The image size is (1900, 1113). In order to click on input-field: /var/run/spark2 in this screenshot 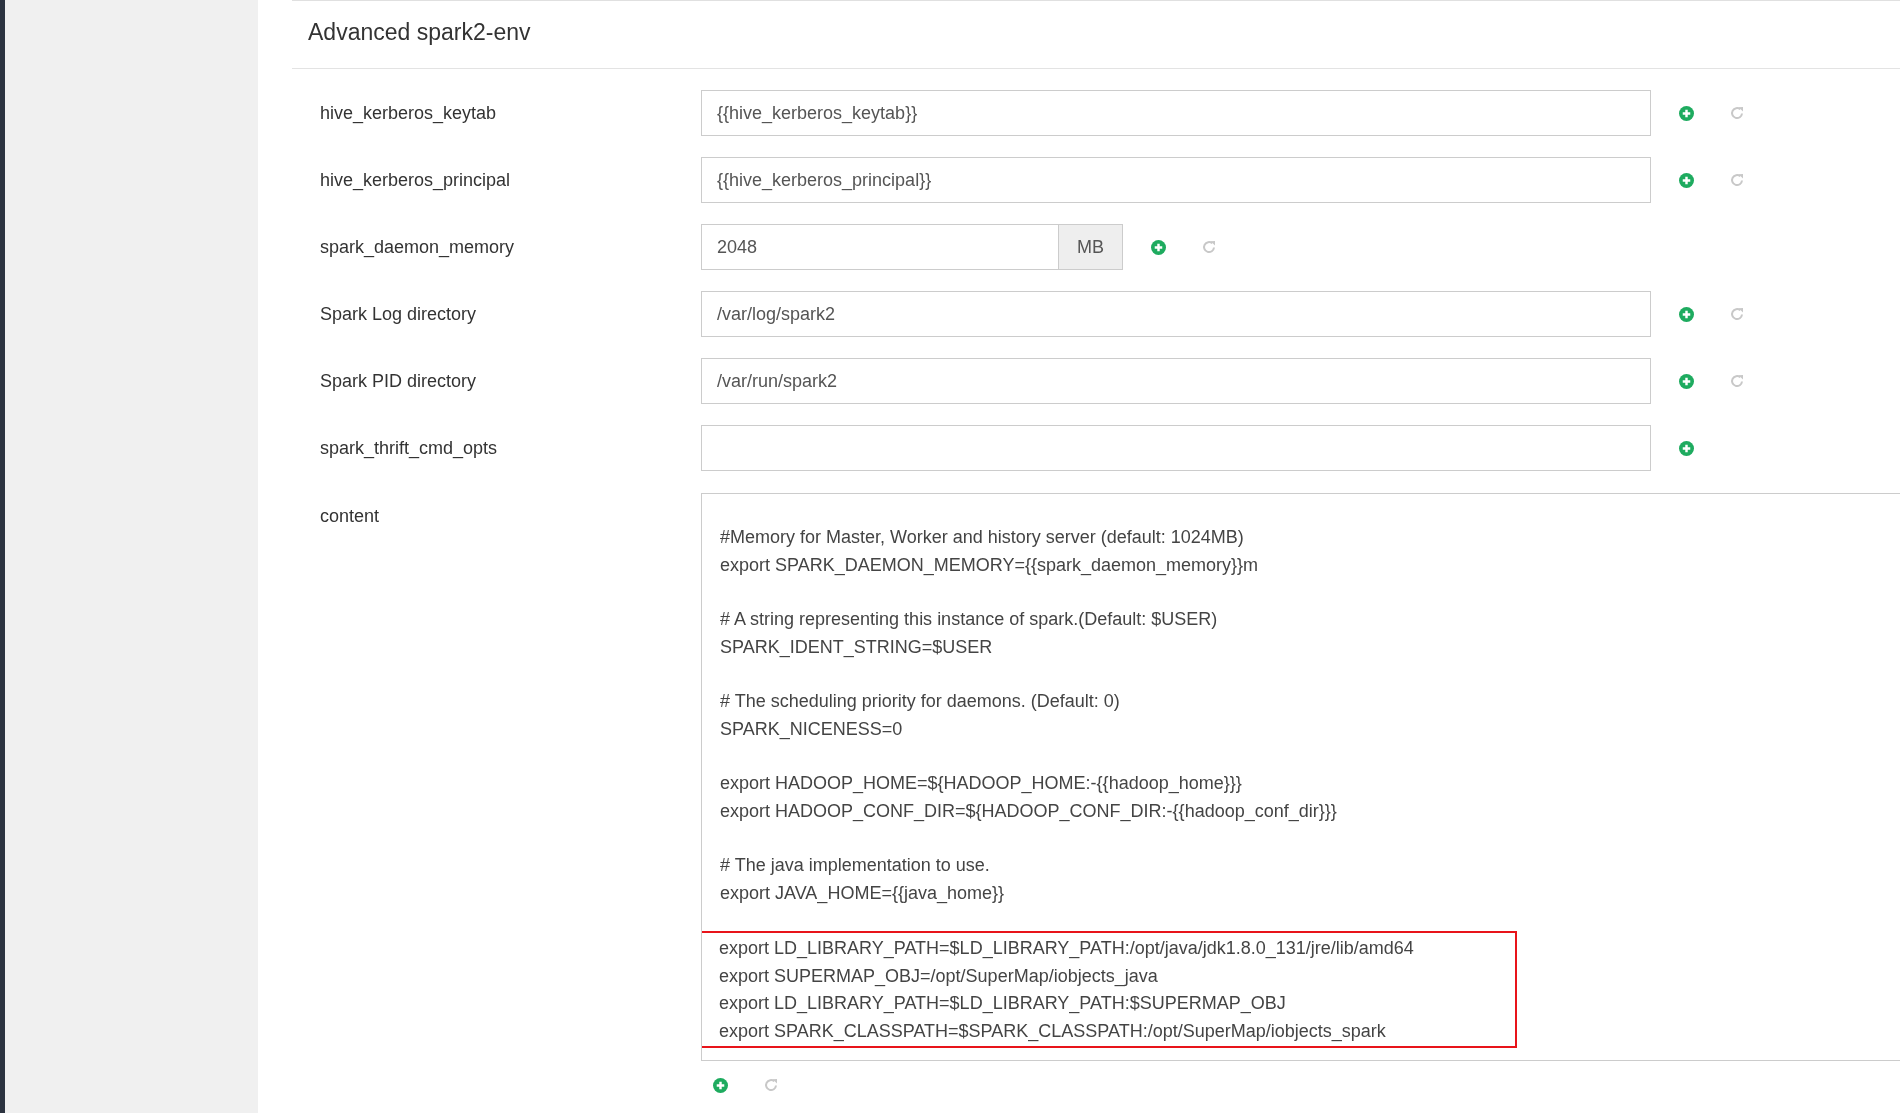, I will do `click(1176, 381)`.